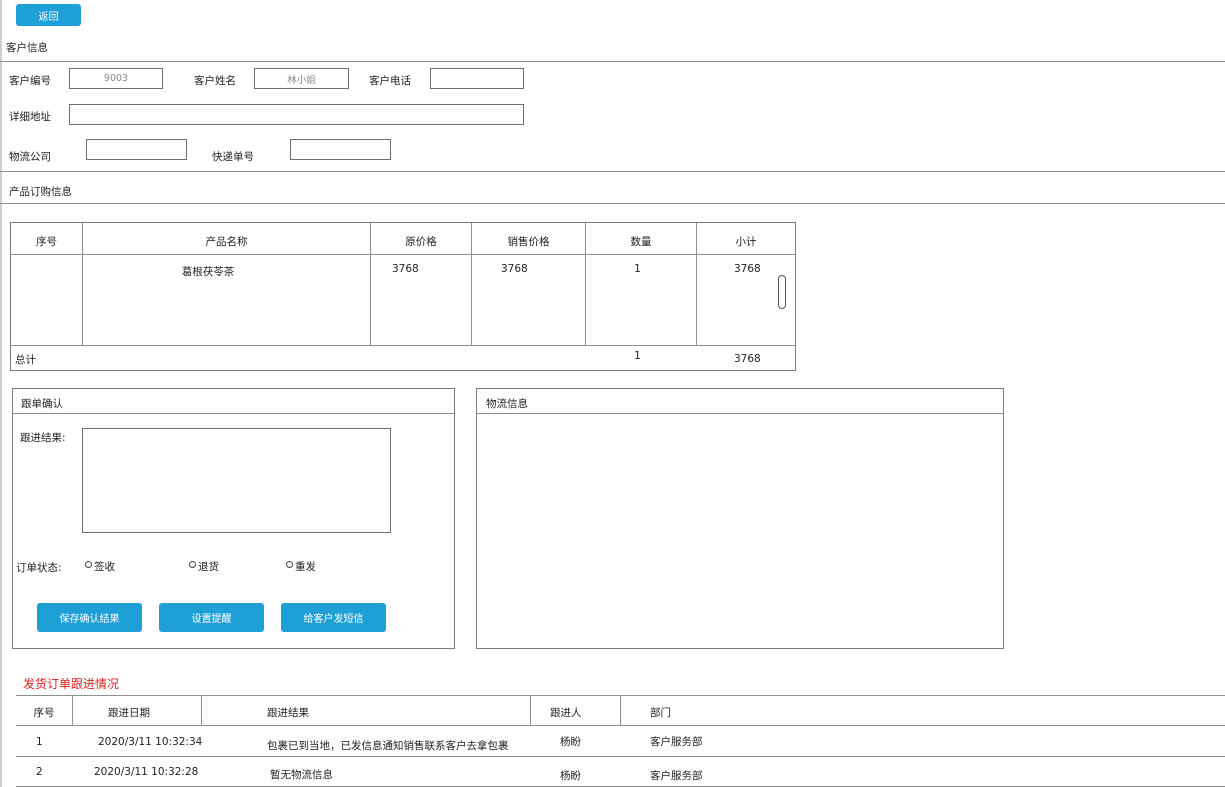  I want to click on save-result-button: 保存确认结果, so click(89, 617).